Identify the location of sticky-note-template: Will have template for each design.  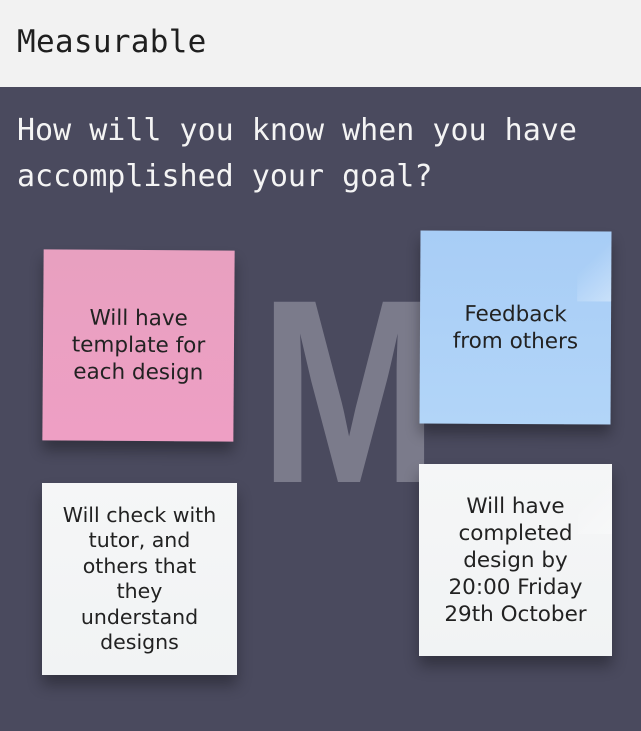
(138, 345).